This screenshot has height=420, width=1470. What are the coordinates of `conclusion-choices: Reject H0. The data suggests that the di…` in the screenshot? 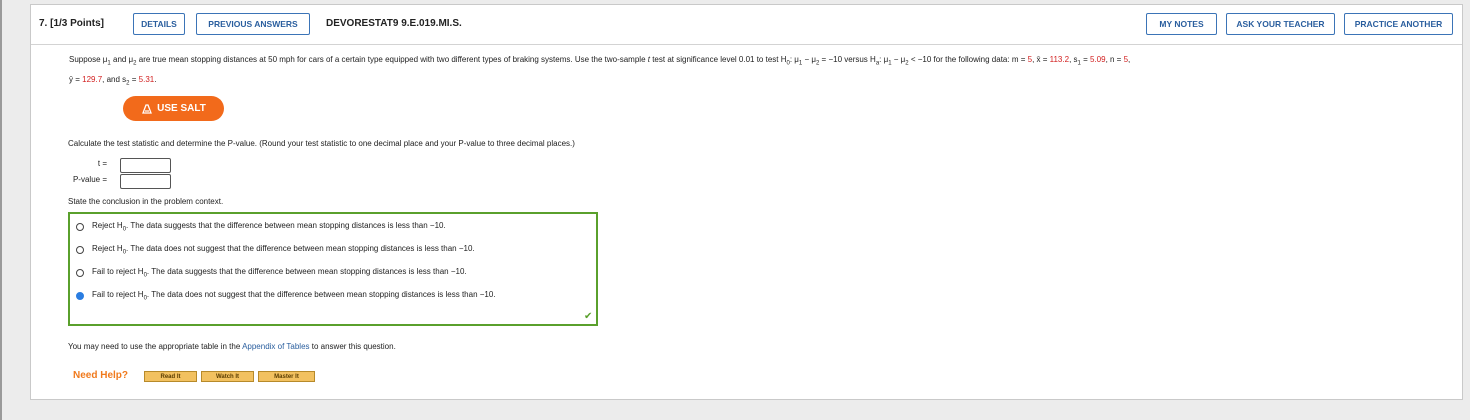 It's located at (333, 269).